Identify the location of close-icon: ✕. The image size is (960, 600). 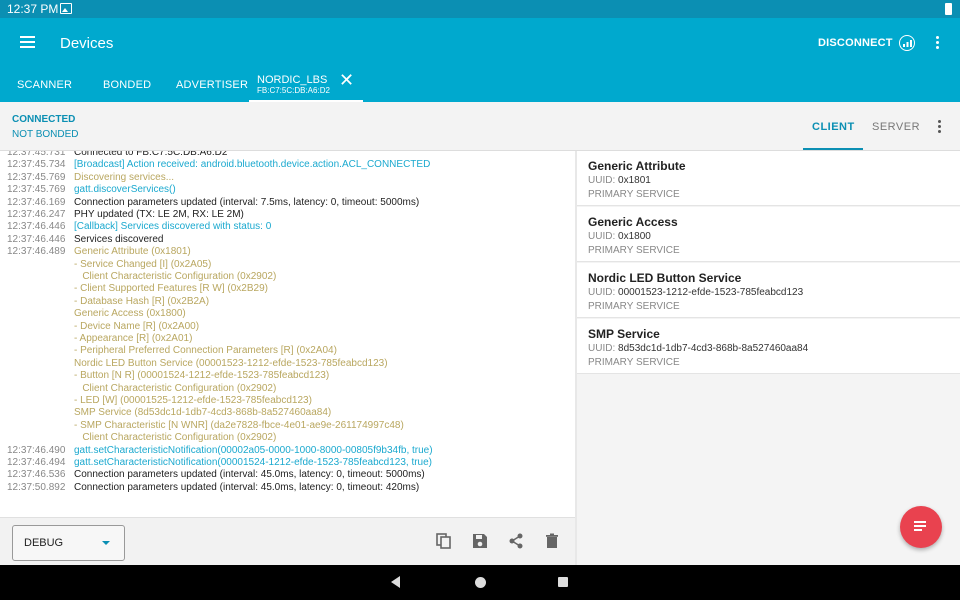
(346, 80).